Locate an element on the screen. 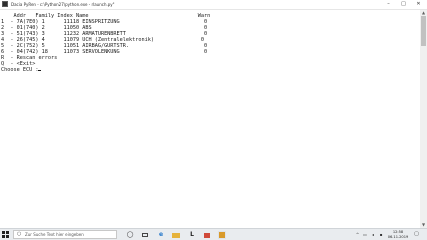 The height and width of the screenshot is (240, 427). notifications-icon: ▢ is located at coordinates (416, 234).